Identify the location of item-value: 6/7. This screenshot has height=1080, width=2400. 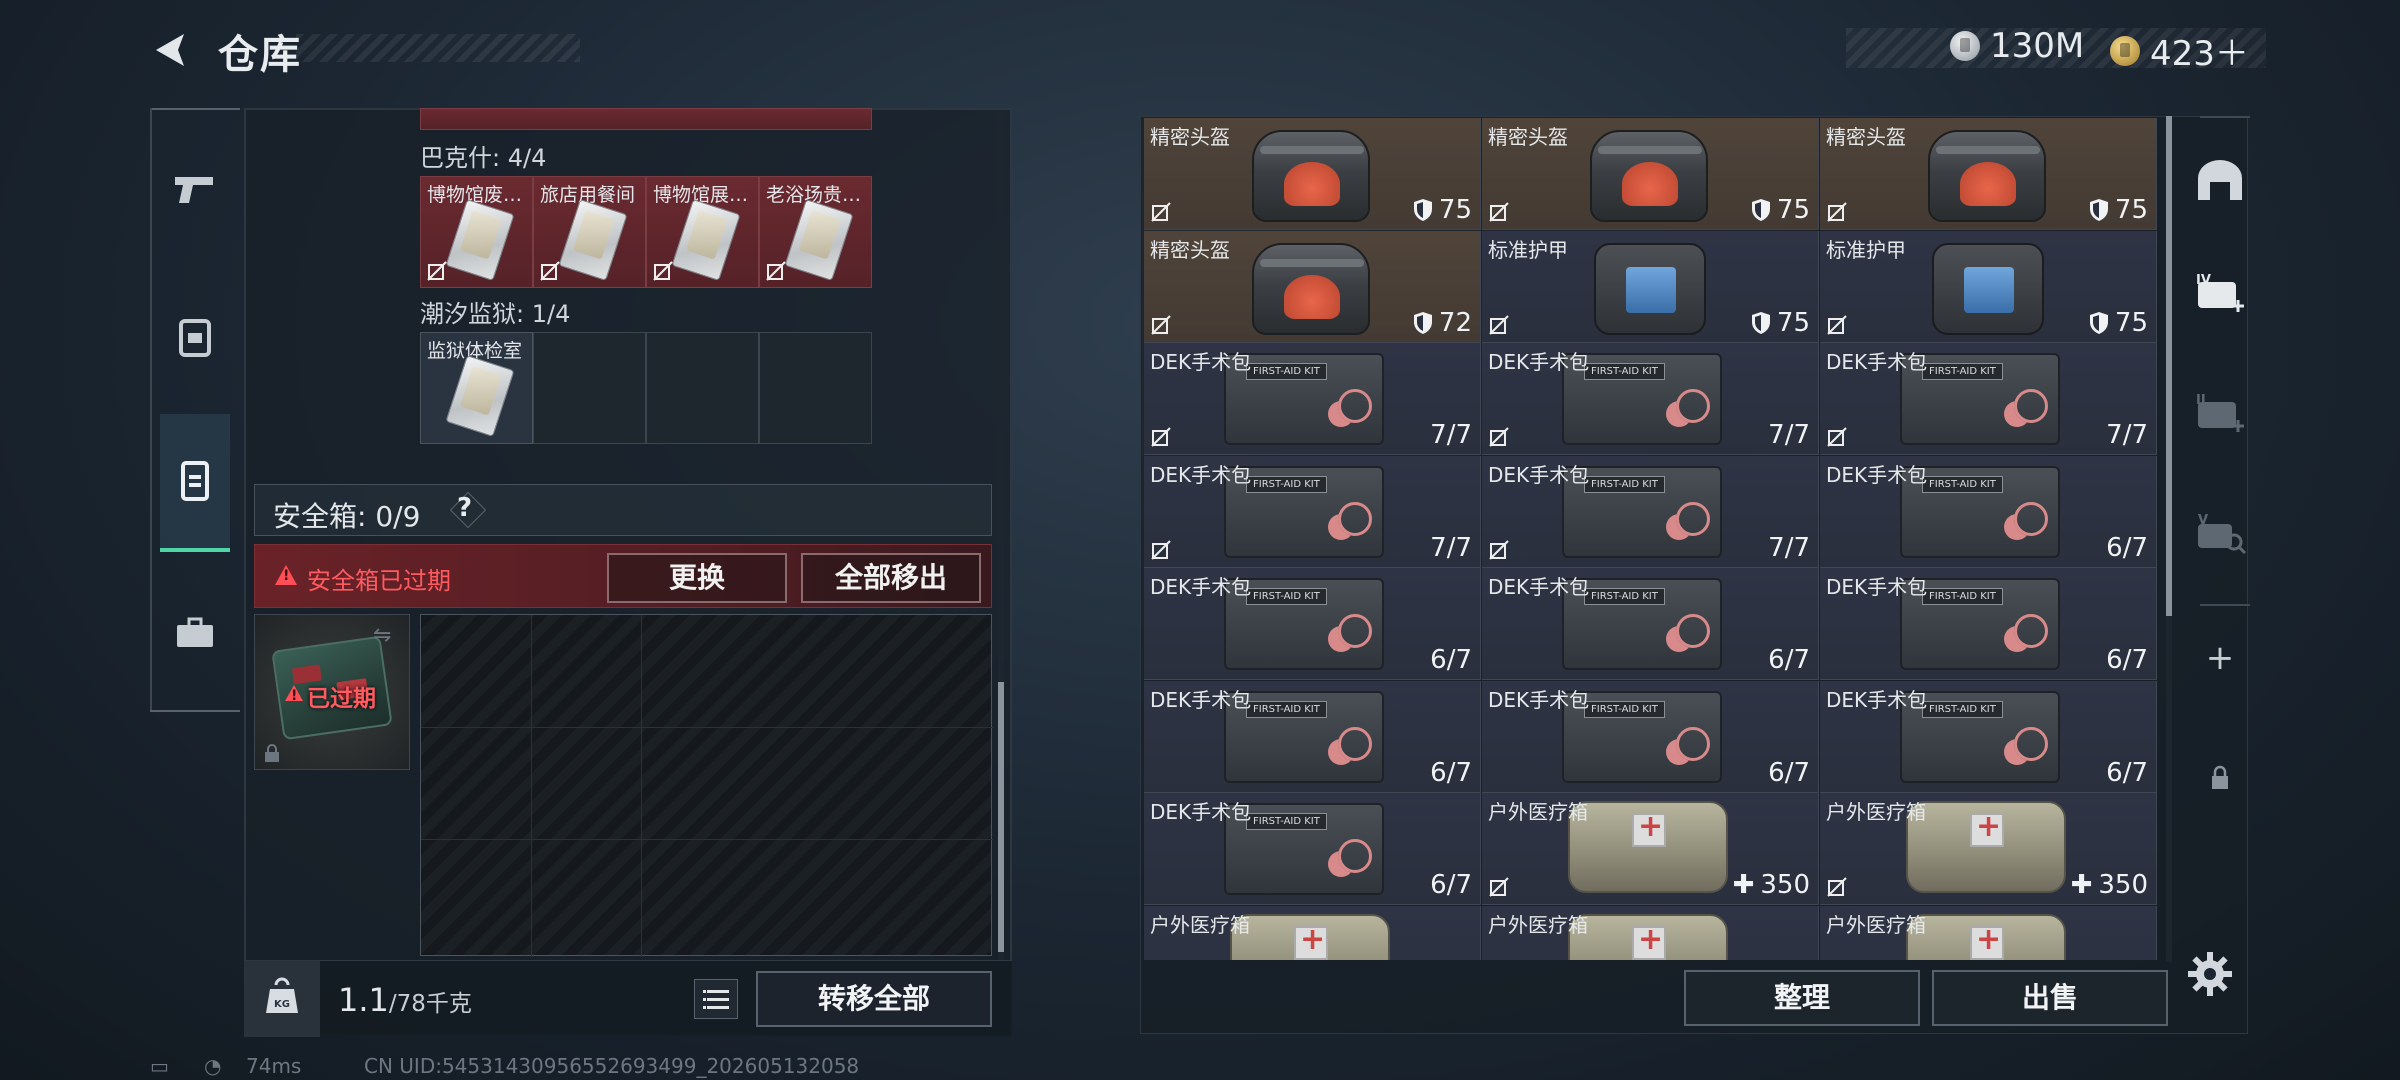
(1451, 885).